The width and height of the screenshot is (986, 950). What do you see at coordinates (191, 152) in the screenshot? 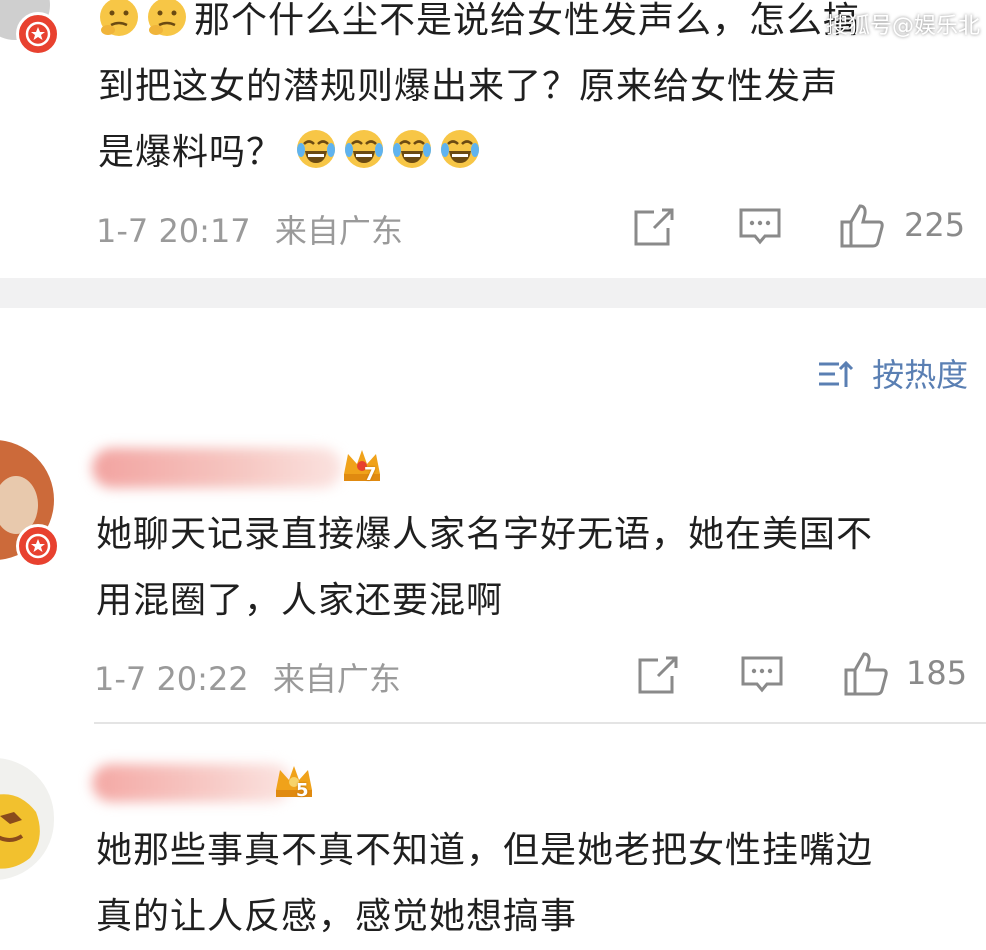
I see `comment-text-line: 是爆料吗？` at bounding box center [191, 152].